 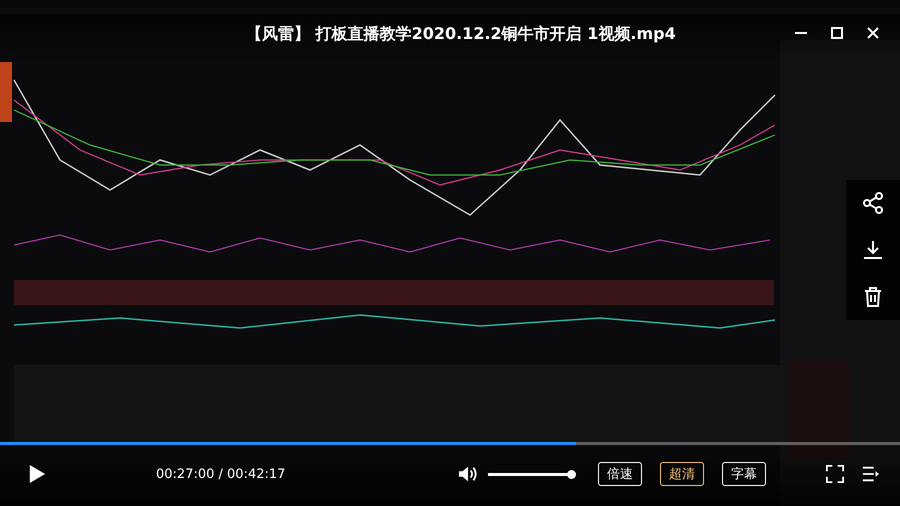 What do you see at coordinates (468, 474) in the screenshot?
I see `volume-icon` at bounding box center [468, 474].